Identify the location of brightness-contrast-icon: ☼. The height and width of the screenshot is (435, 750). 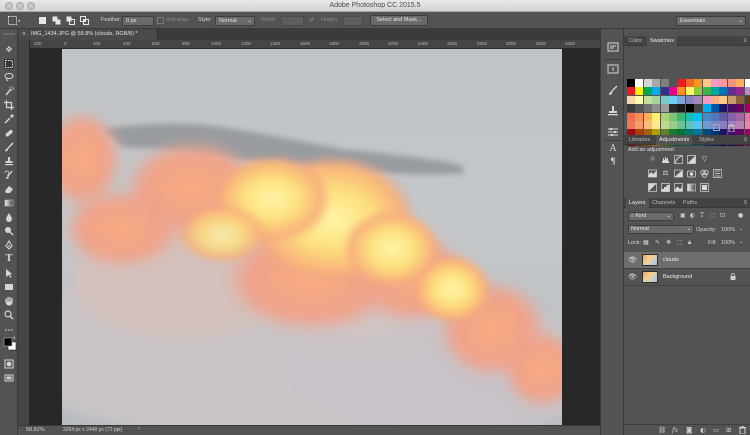
(652, 159).